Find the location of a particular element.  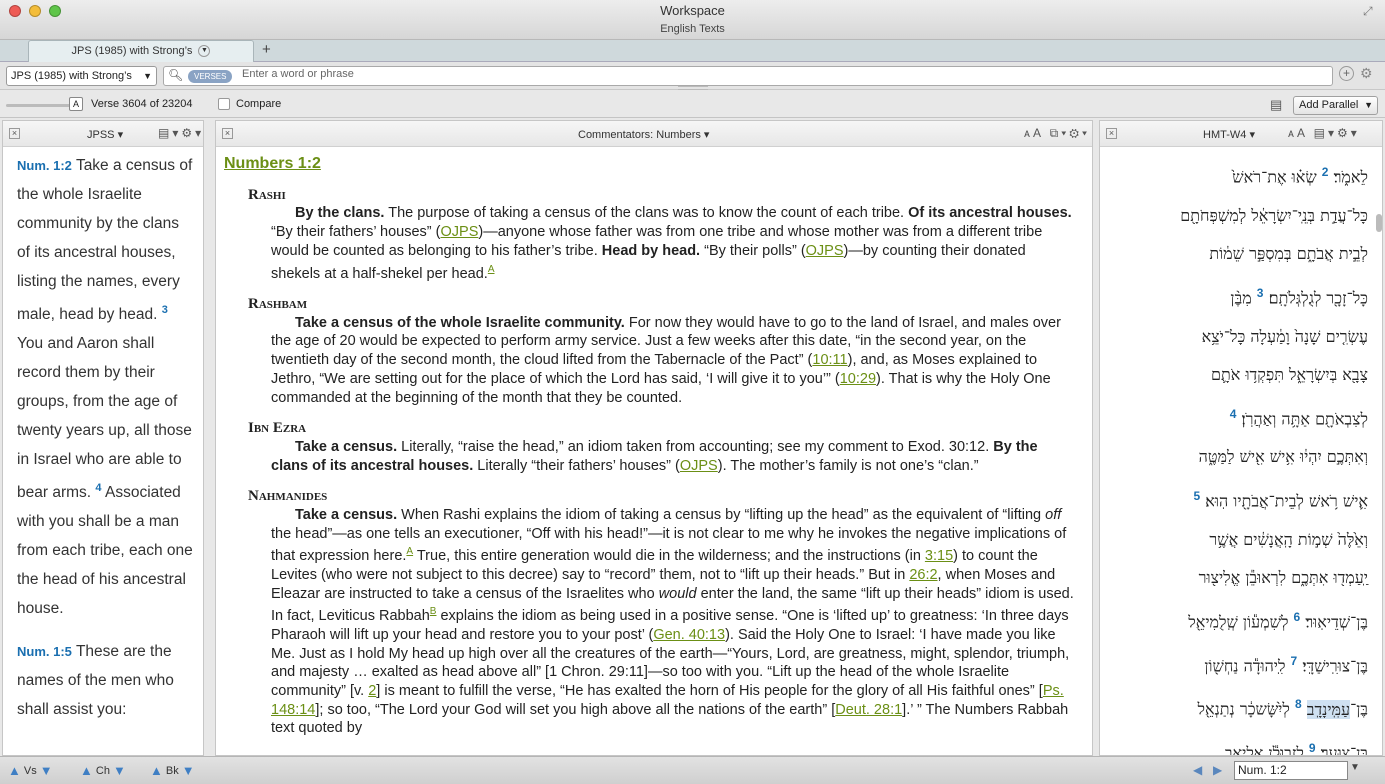

commentary-pane-title: Commentators: Numbers ▾ is located at coordinates (643, 134).